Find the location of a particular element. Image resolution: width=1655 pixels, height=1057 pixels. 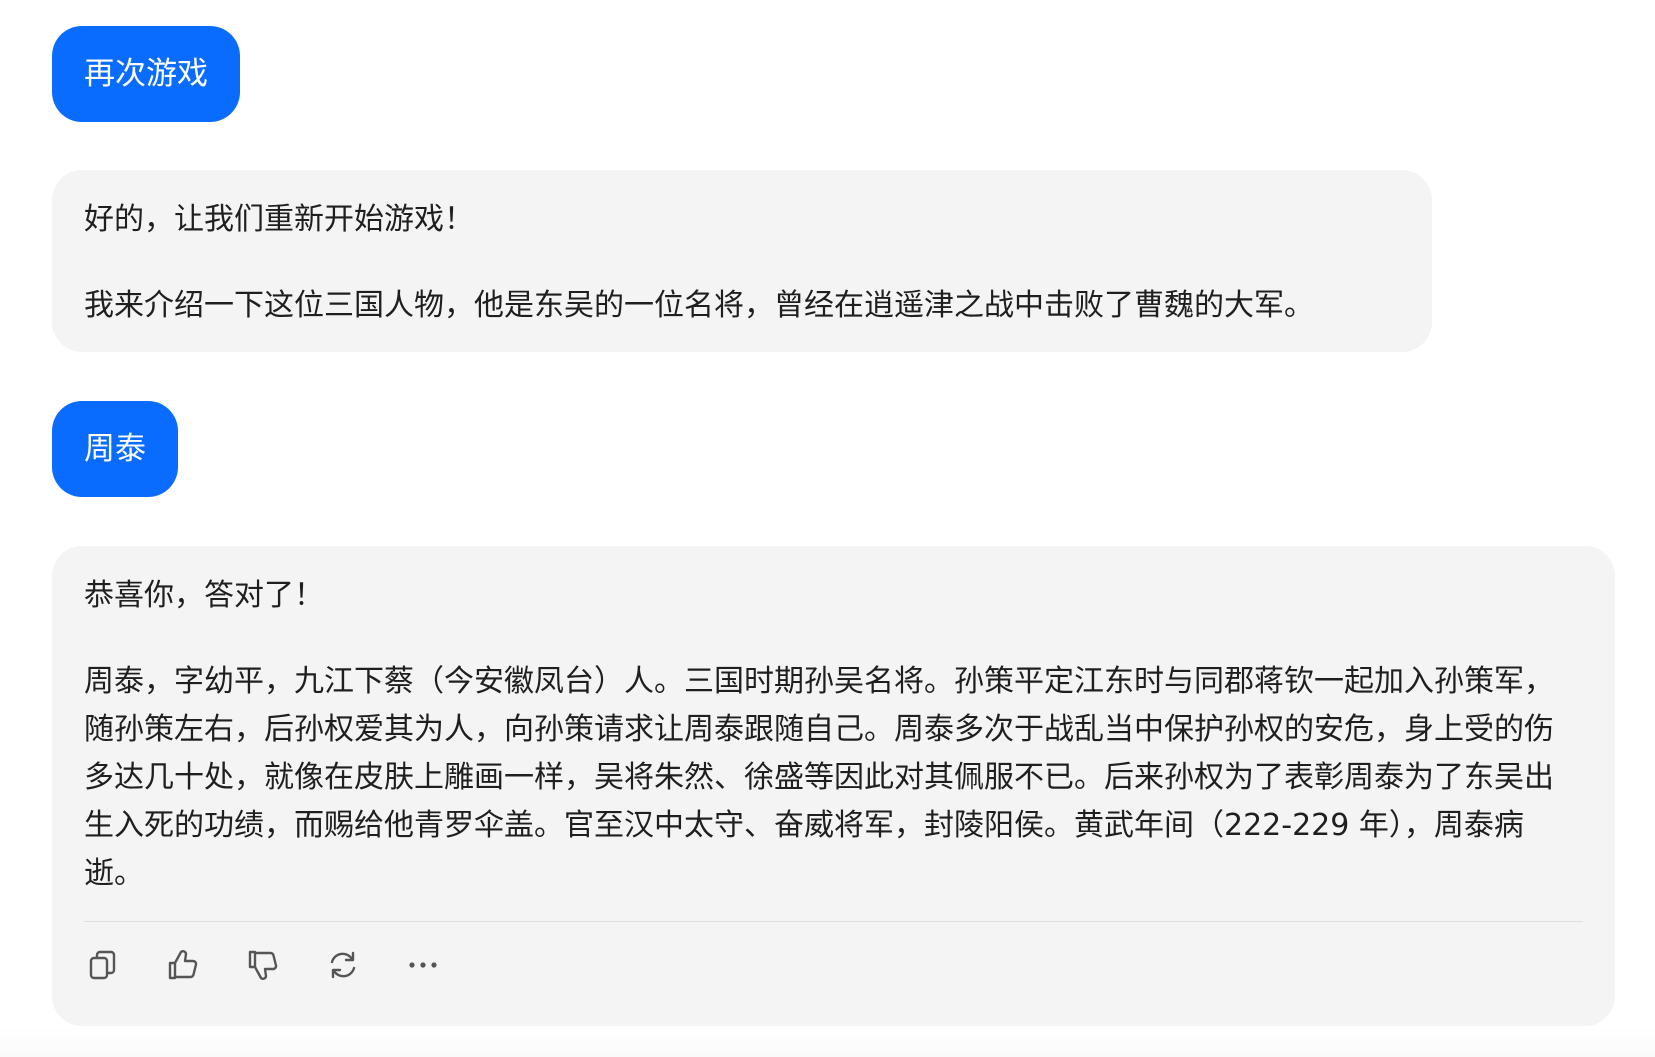

more-icon is located at coordinates (423, 965).